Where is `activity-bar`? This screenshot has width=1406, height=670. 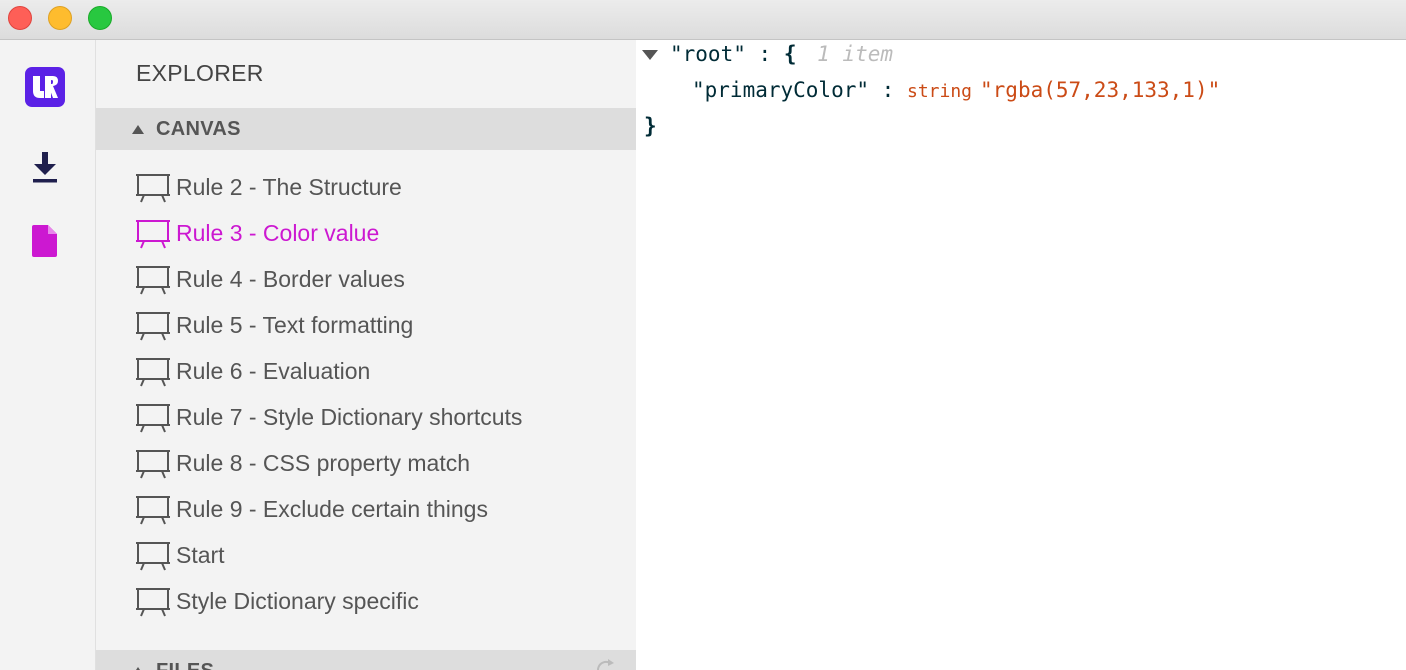 activity-bar is located at coordinates (48, 355).